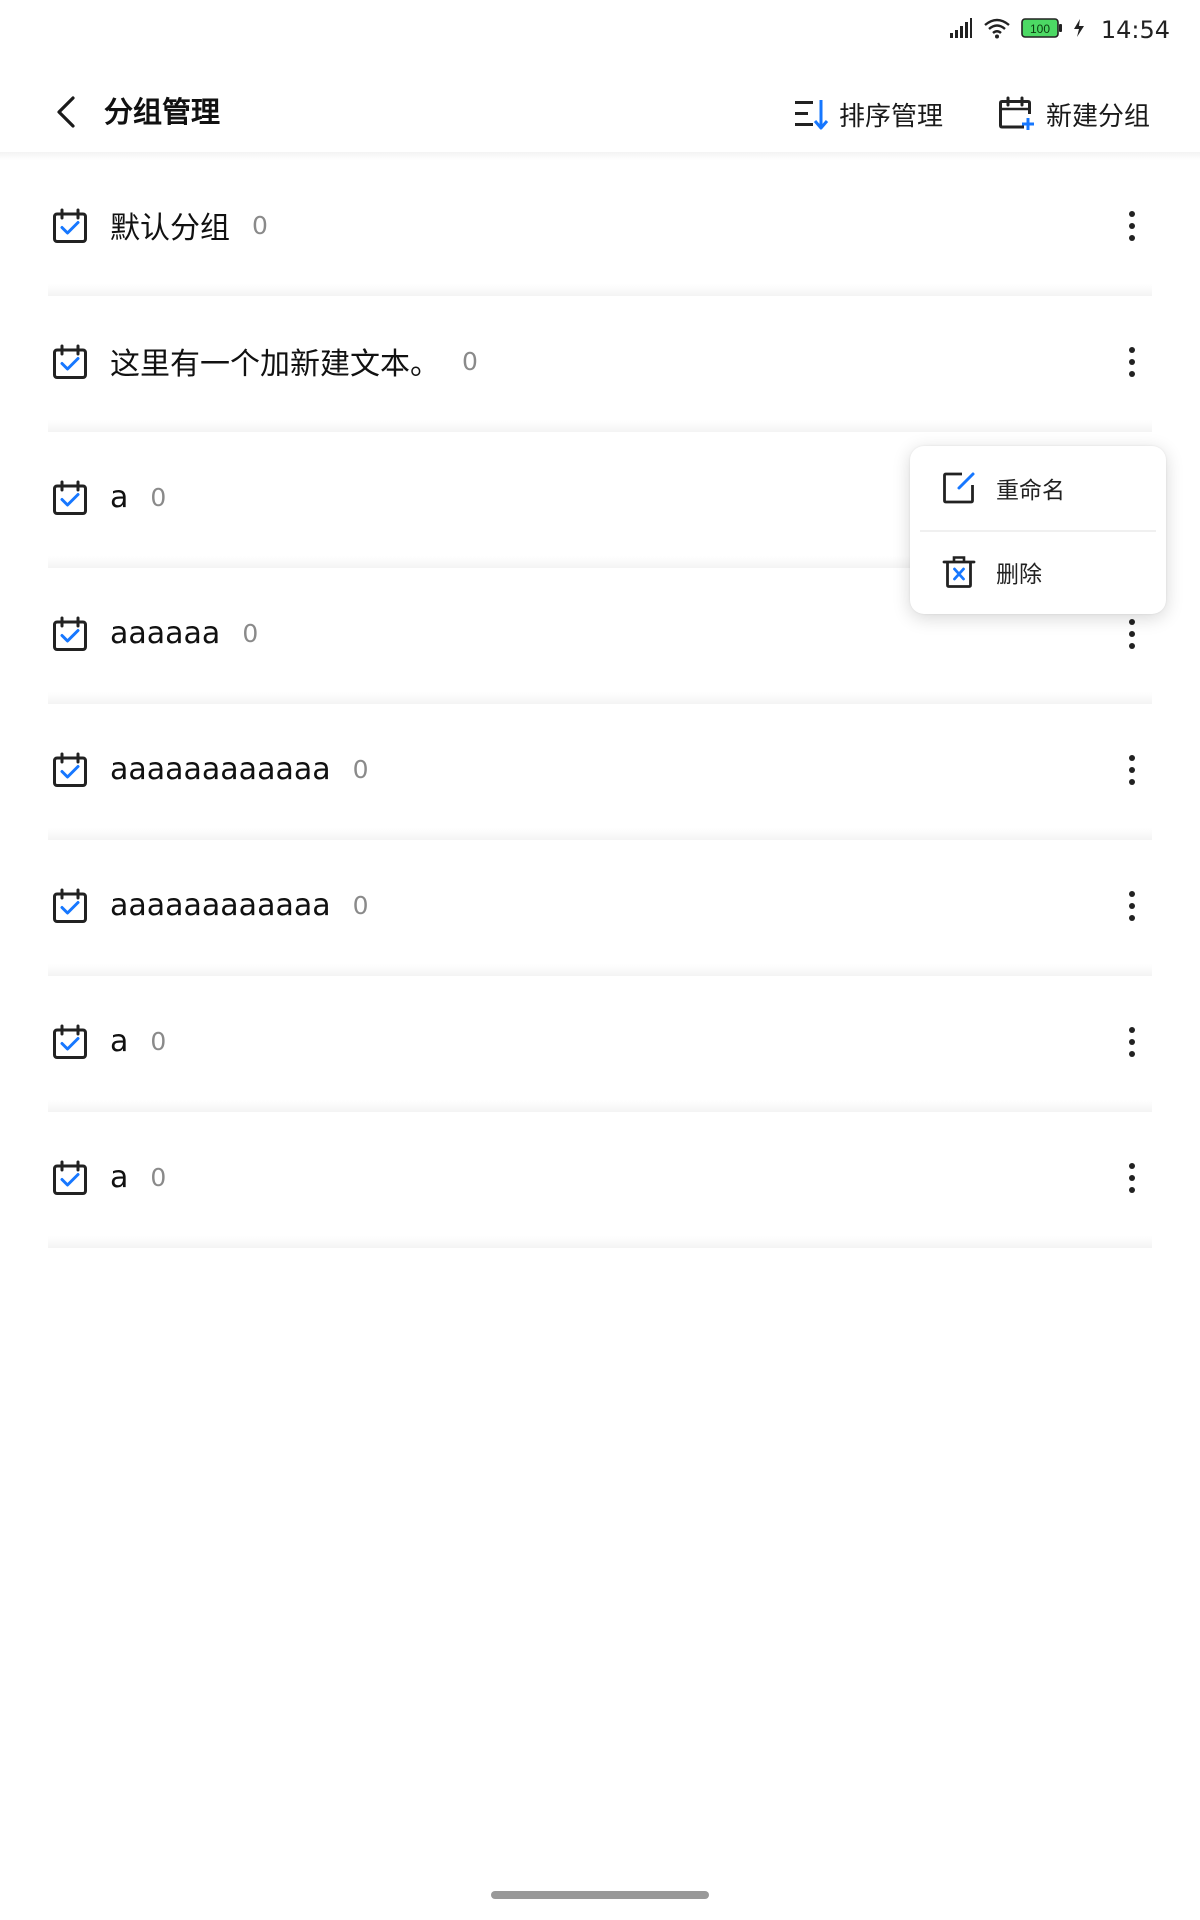 This screenshot has height=1920, width=1200. What do you see at coordinates (961, 30) in the screenshot?
I see `signal-icon` at bounding box center [961, 30].